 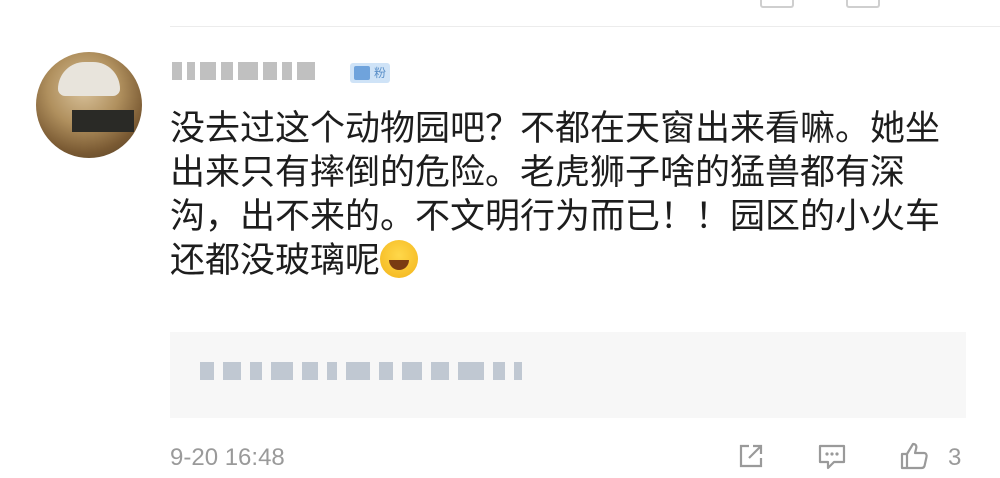 I want to click on avatar, so click(x=89, y=105).